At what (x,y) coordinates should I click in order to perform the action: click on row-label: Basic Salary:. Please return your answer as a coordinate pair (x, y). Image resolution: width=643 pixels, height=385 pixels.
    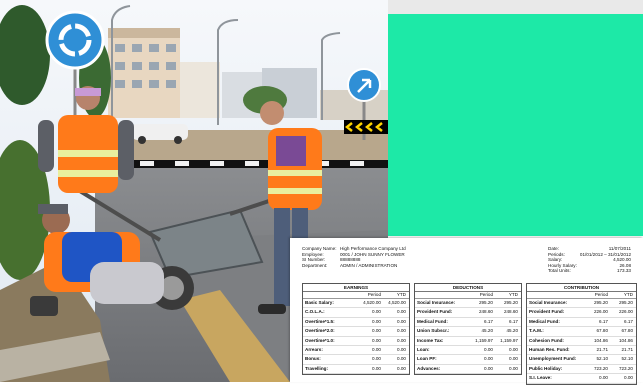
    Looking at the image, I should click on (319, 302).